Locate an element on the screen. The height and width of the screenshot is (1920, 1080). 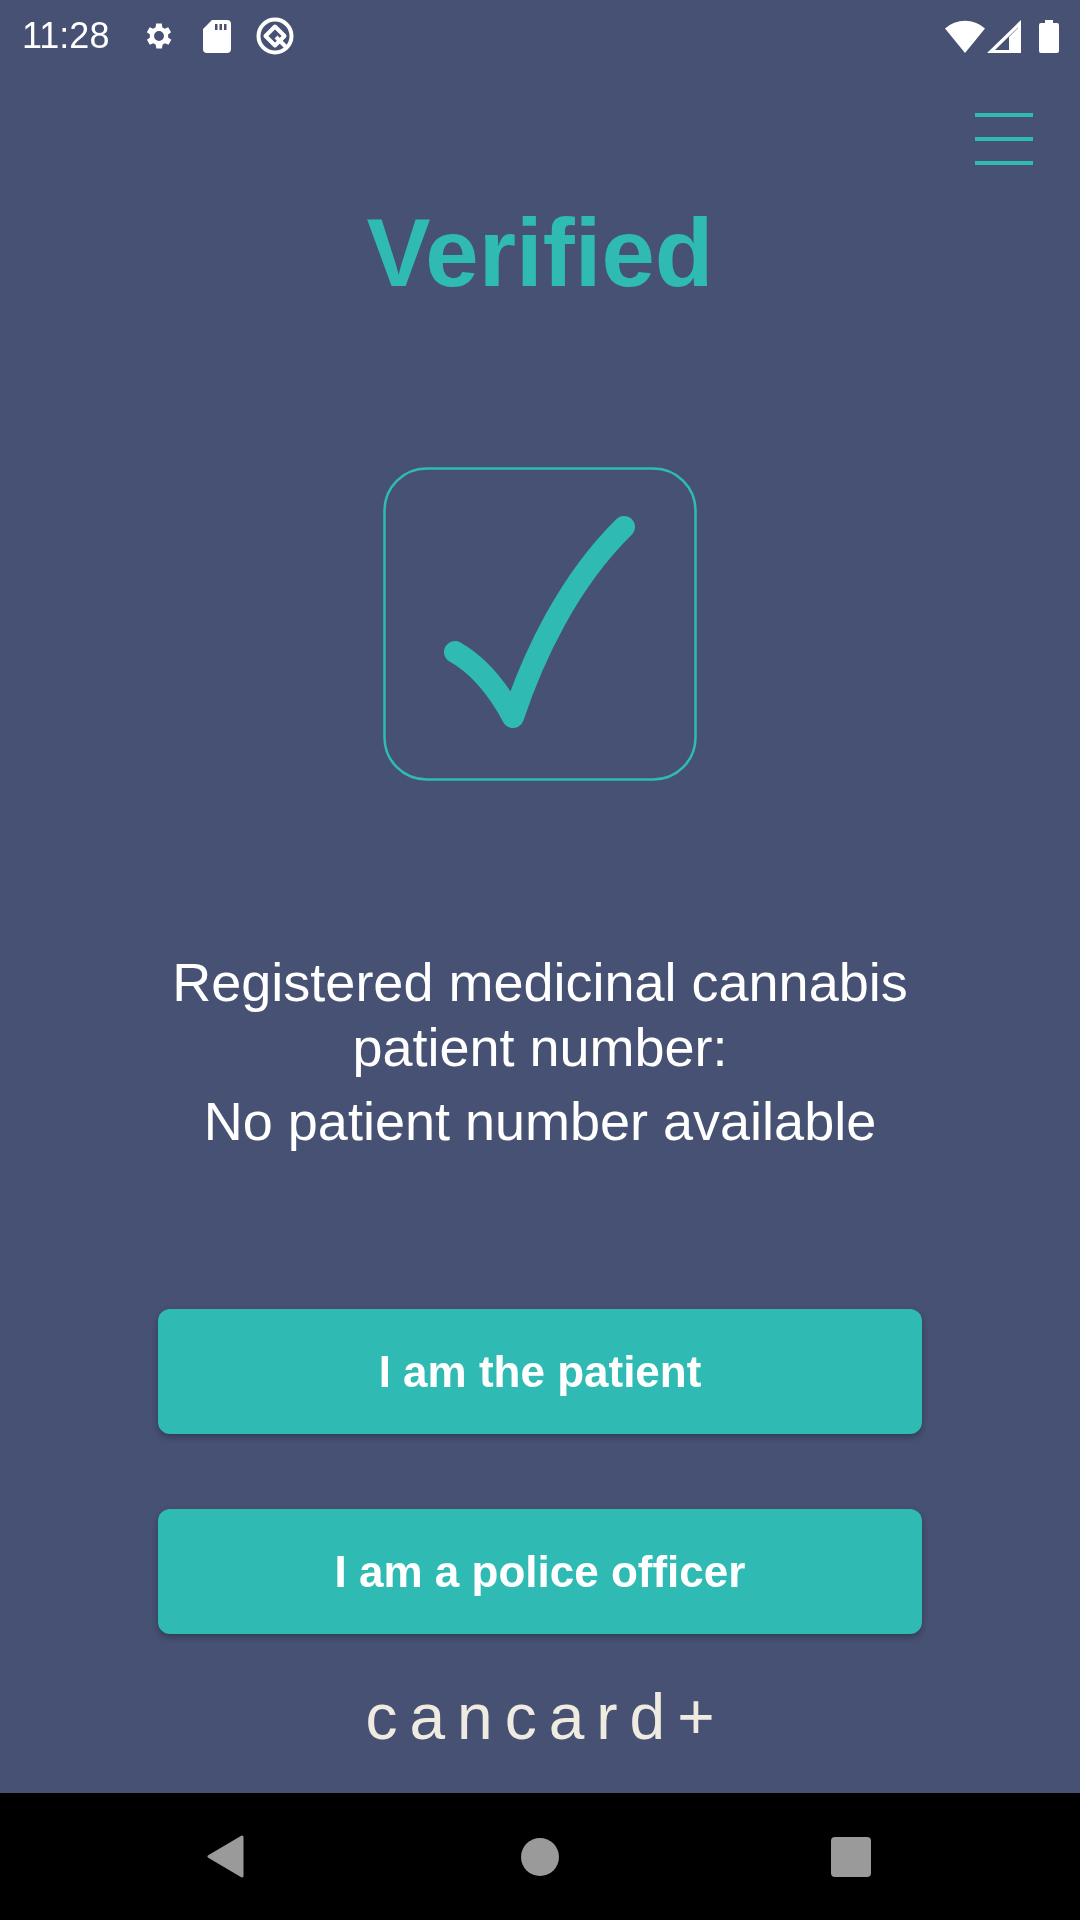
signal-icon is located at coordinates (1004, 36).